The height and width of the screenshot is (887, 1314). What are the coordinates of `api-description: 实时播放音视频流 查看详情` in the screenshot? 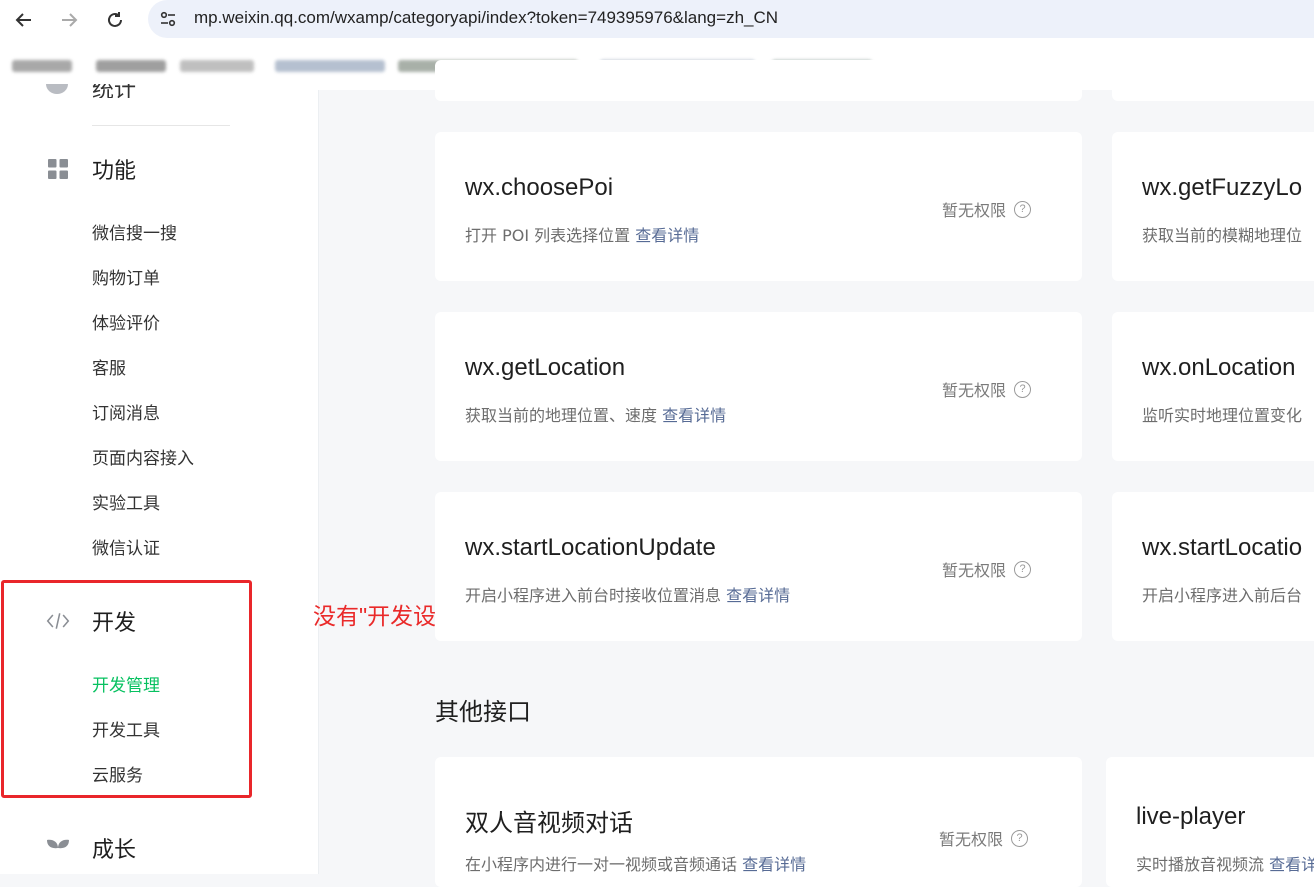 It's located at (1225, 863).